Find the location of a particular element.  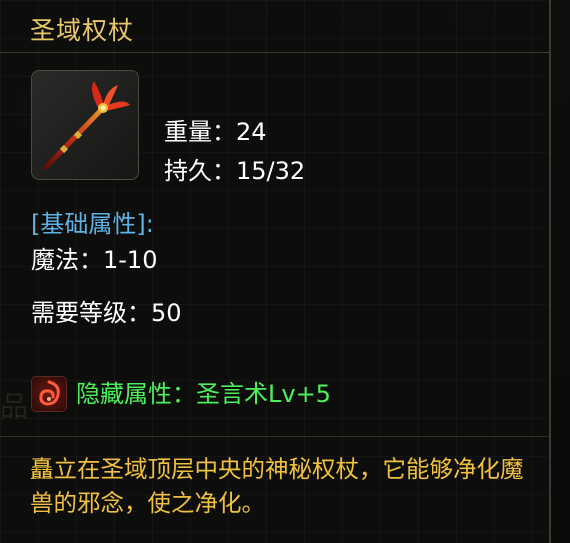

red-scepter-icon is located at coordinates (86, 125).